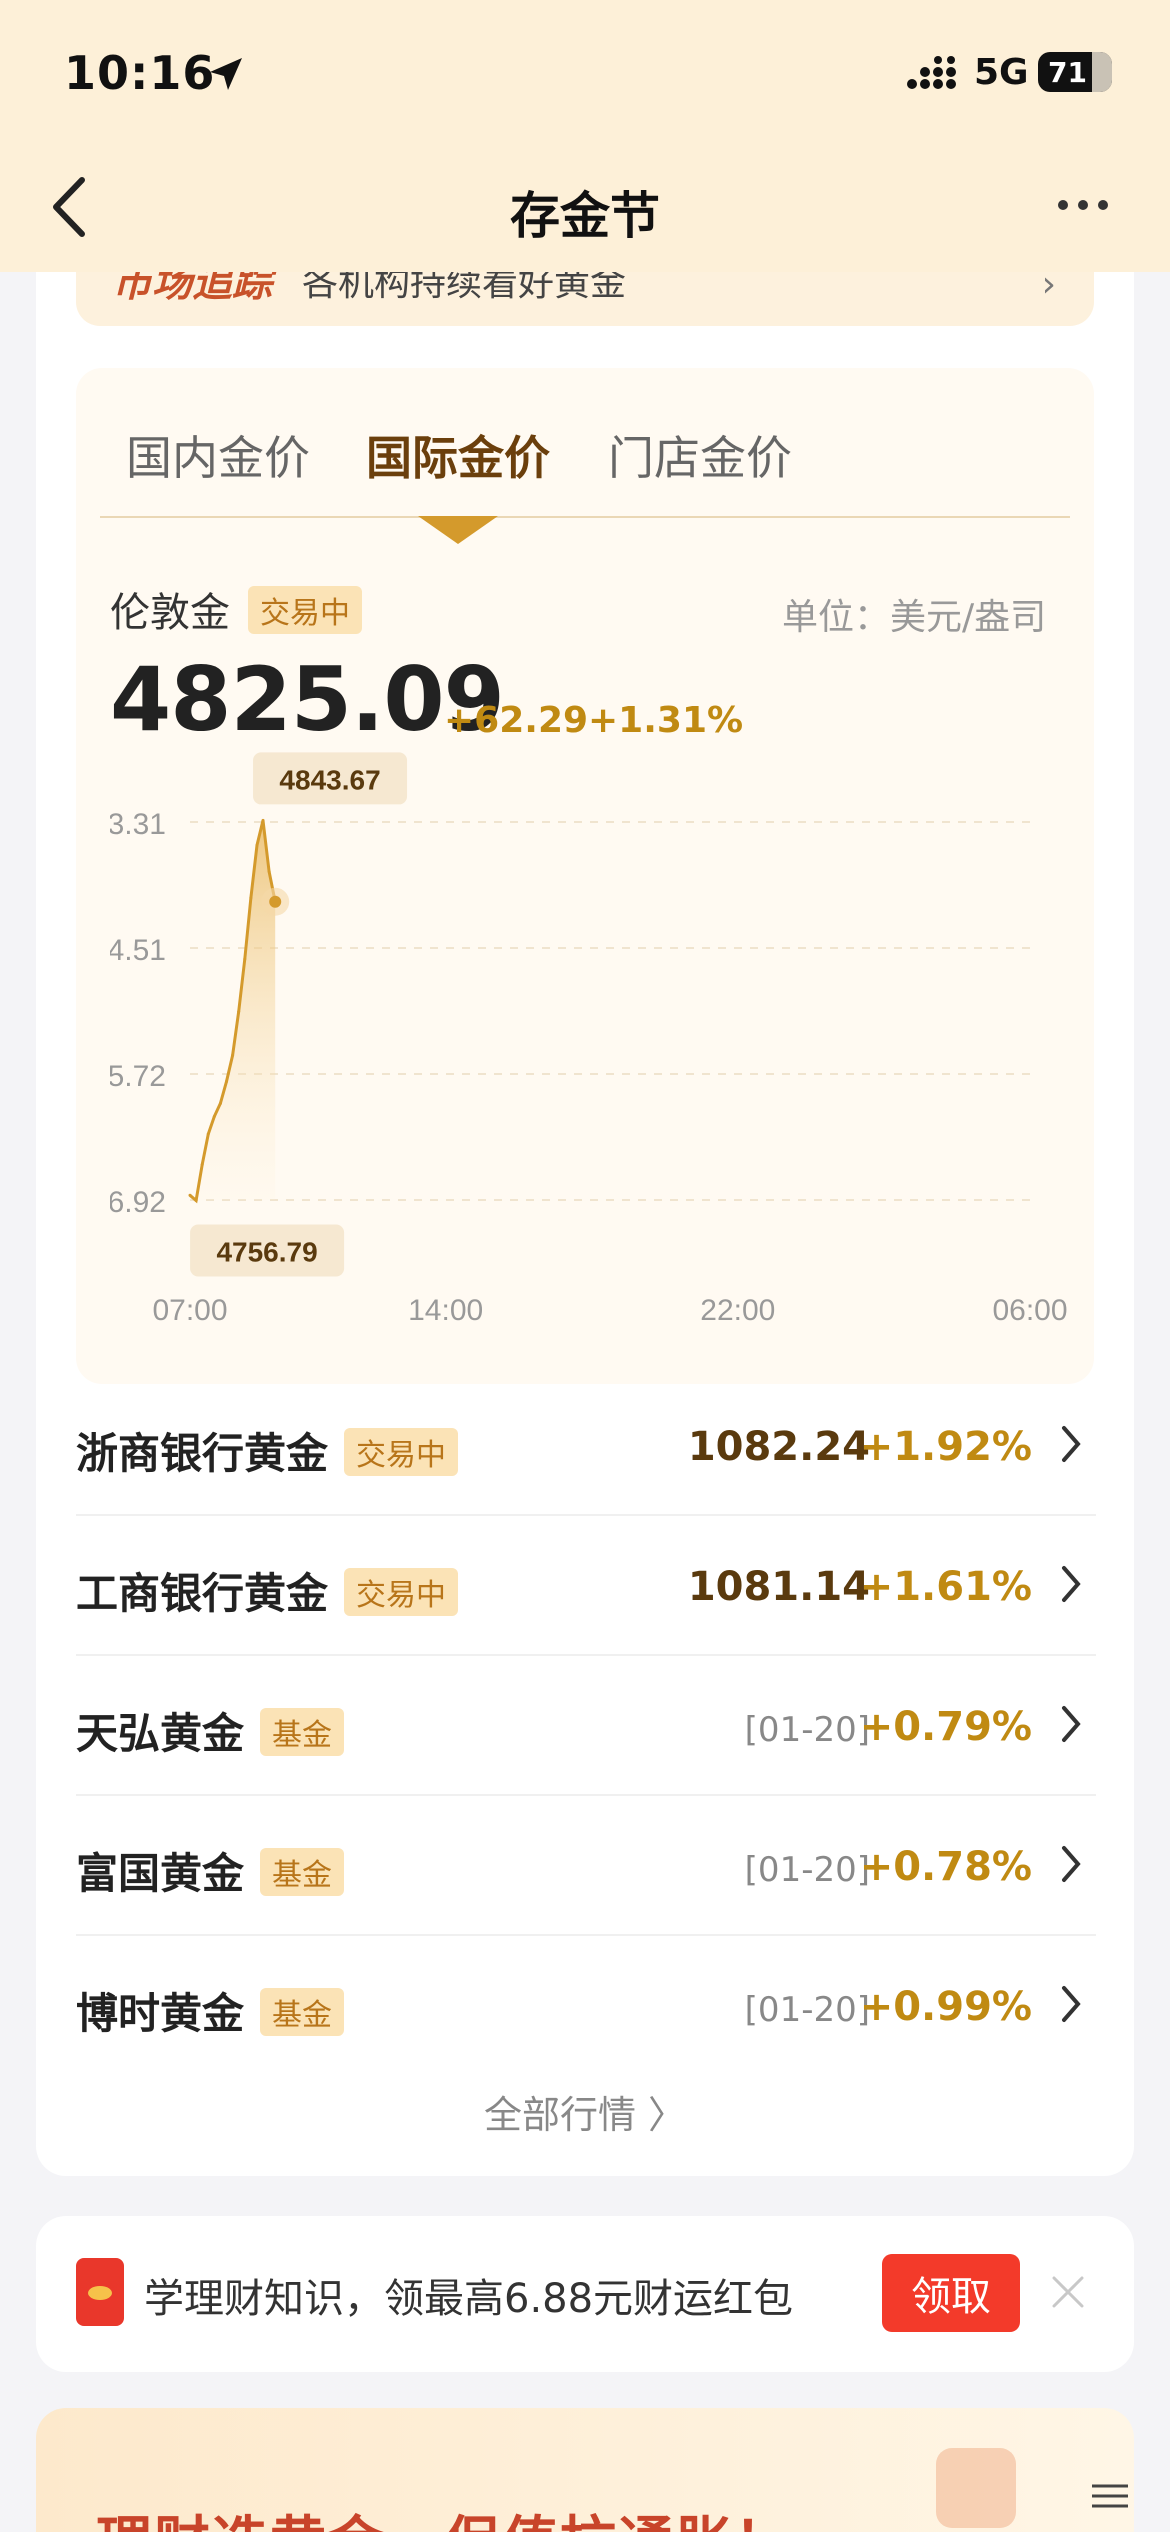 Image resolution: width=1170 pixels, height=2532 pixels. What do you see at coordinates (586, 1586) in the screenshot?
I see `list-item-icbc-gold: 工商银行黄金 交易中 1081.14 +1.61%` at bounding box center [586, 1586].